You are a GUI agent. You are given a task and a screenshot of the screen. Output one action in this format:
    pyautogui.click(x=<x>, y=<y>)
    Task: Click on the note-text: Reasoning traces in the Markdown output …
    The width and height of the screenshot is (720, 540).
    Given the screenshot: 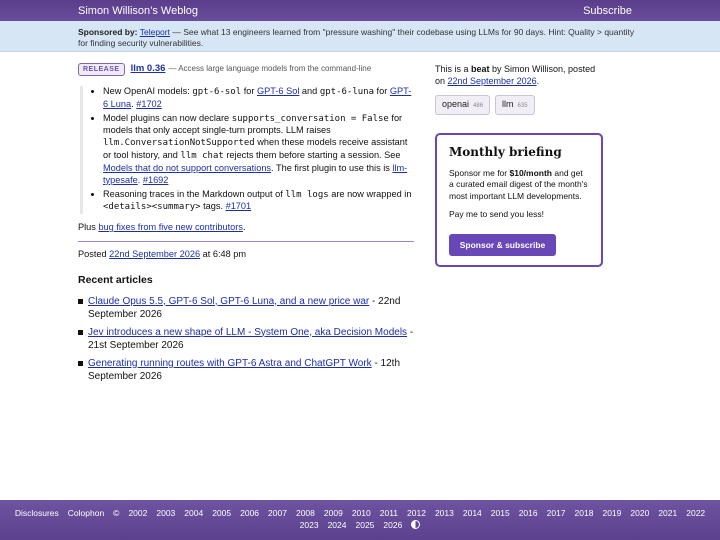 What is the action you would take?
    pyautogui.click(x=194, y=193)
    